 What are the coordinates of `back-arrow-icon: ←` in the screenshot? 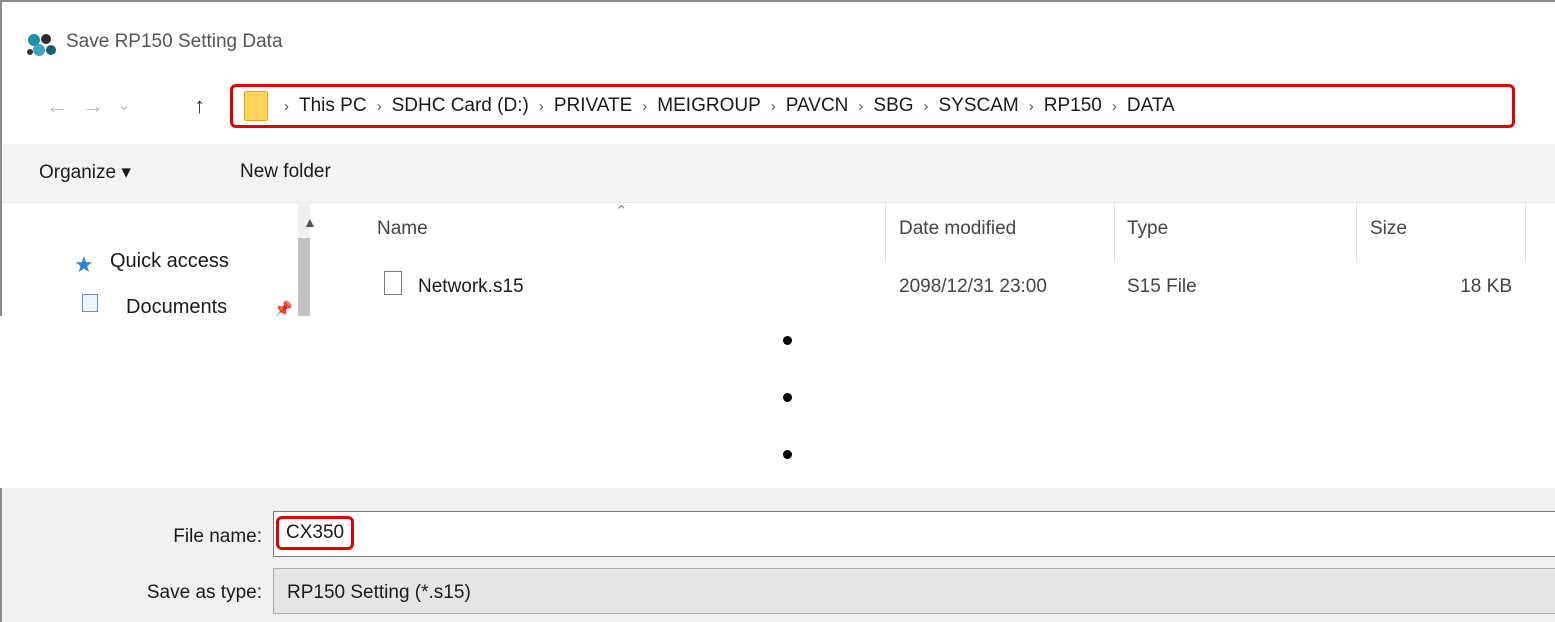 It's located at (57, 106).